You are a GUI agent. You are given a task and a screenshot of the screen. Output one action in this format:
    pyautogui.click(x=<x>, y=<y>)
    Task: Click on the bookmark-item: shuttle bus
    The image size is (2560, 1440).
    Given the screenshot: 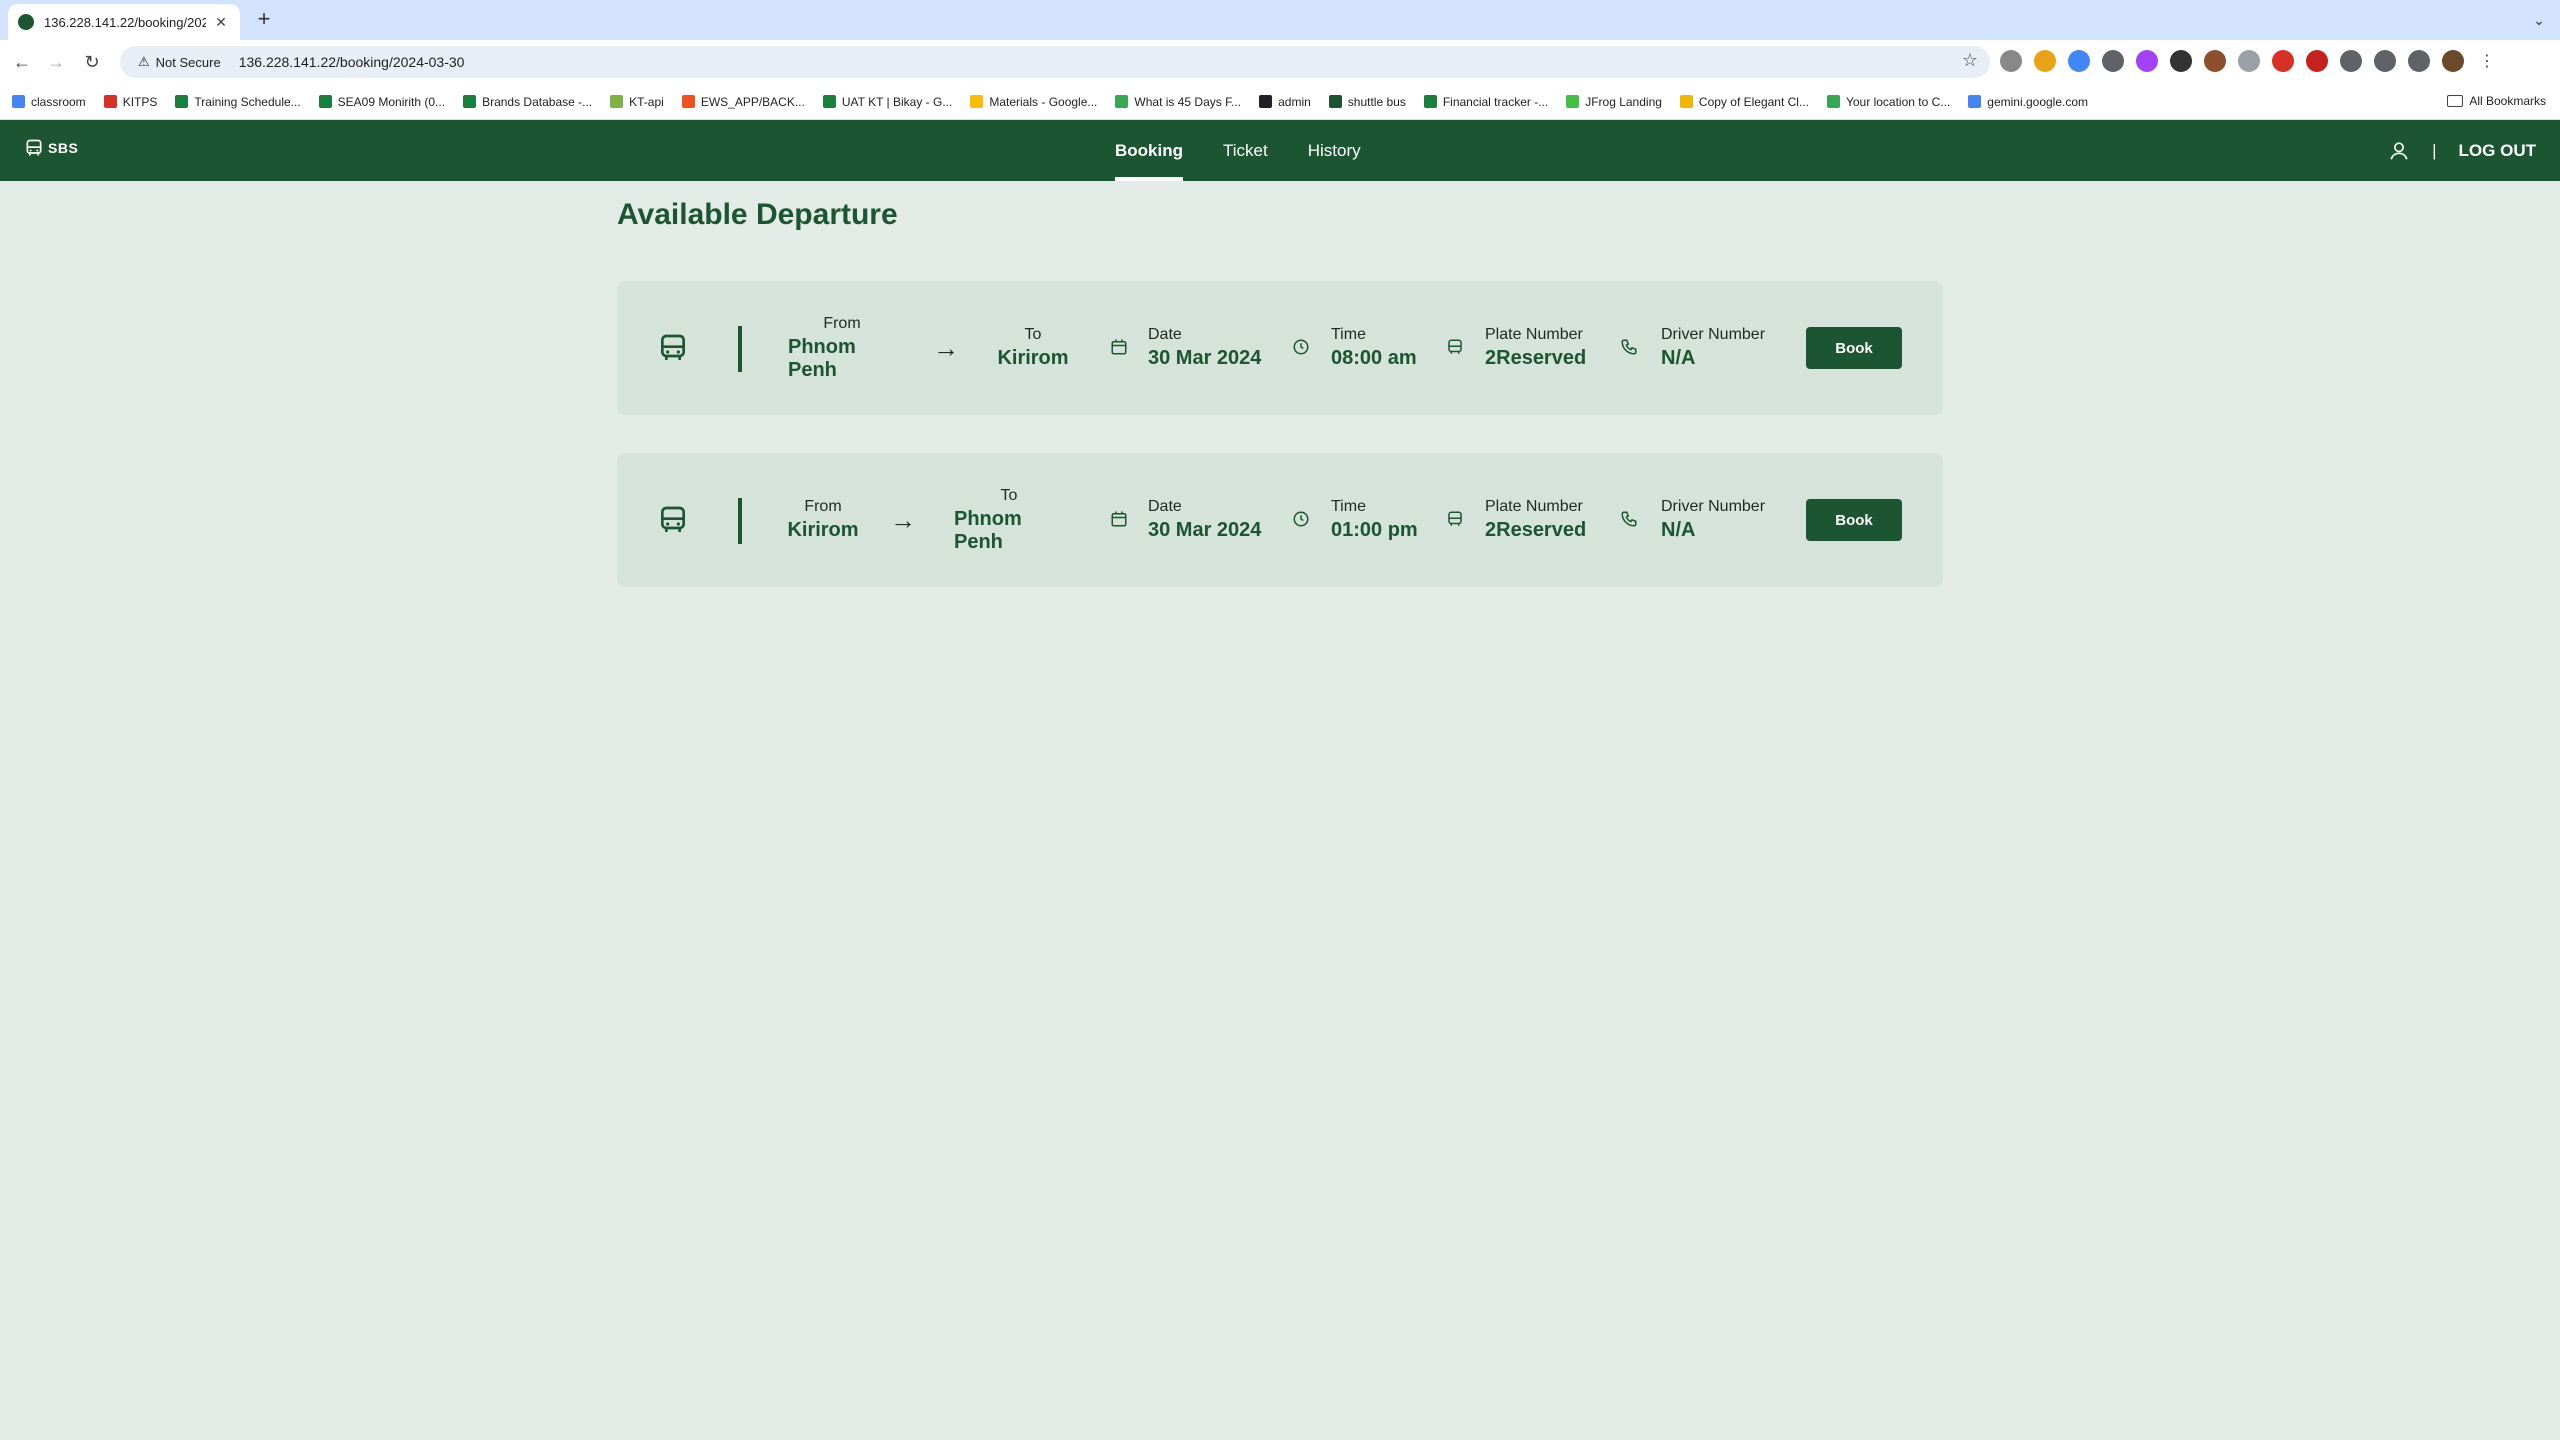 What is the action you would take?
    pyautogui.click(x=1367, y=101)
    